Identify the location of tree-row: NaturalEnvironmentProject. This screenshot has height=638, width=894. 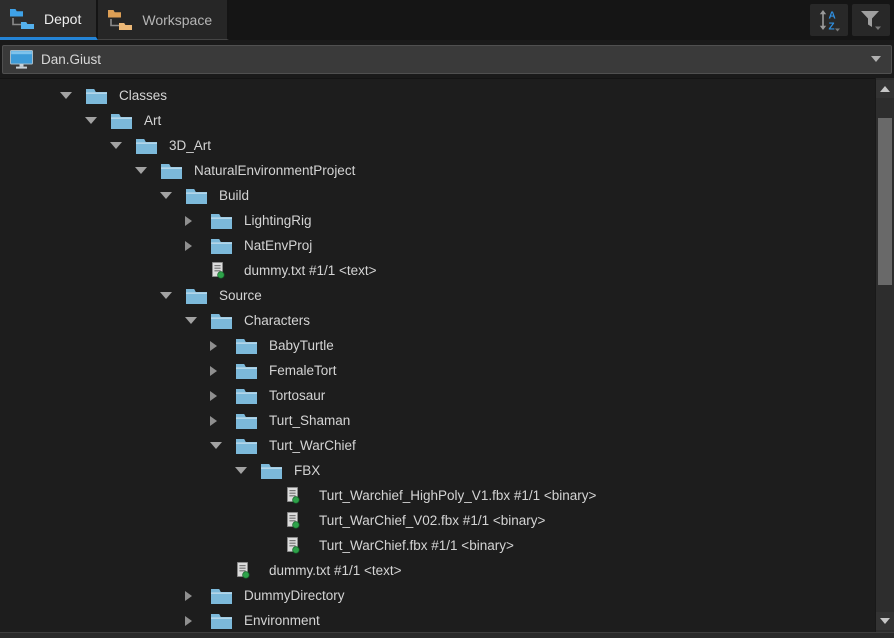
(437, 170).